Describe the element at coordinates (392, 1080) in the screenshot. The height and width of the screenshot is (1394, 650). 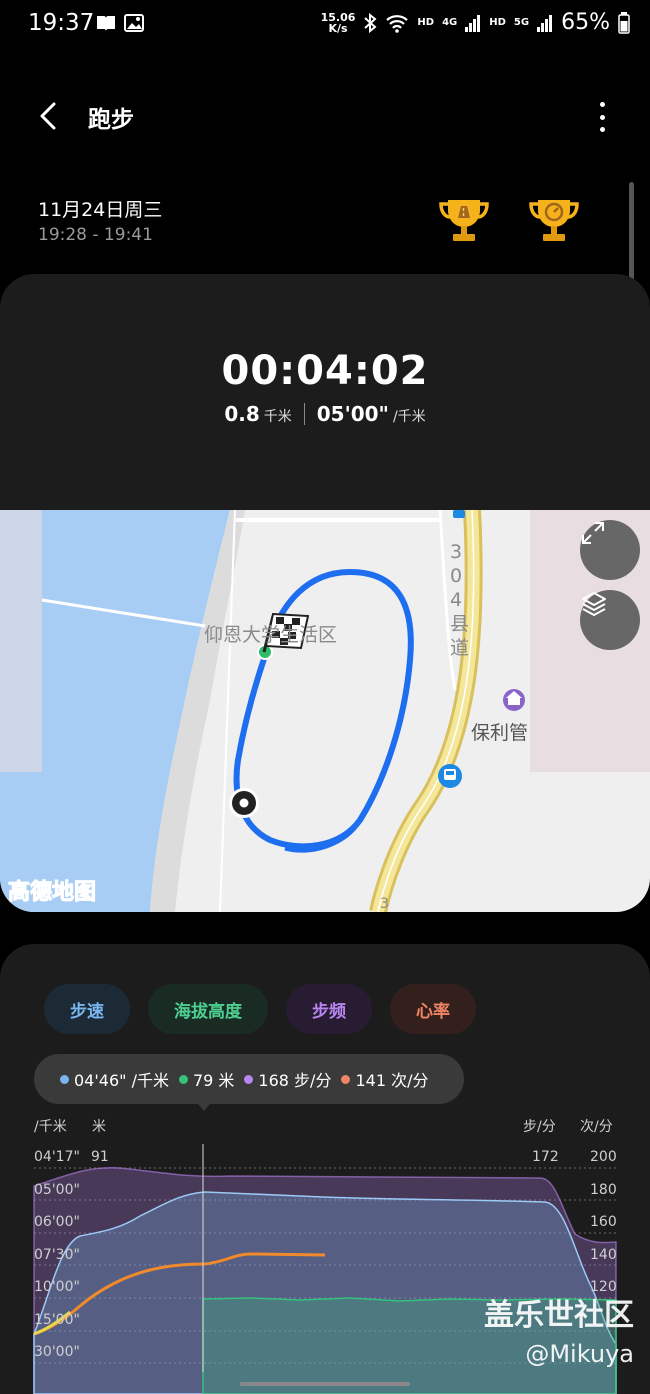
I see `tooltip-hr: 141 次/分` at that location.